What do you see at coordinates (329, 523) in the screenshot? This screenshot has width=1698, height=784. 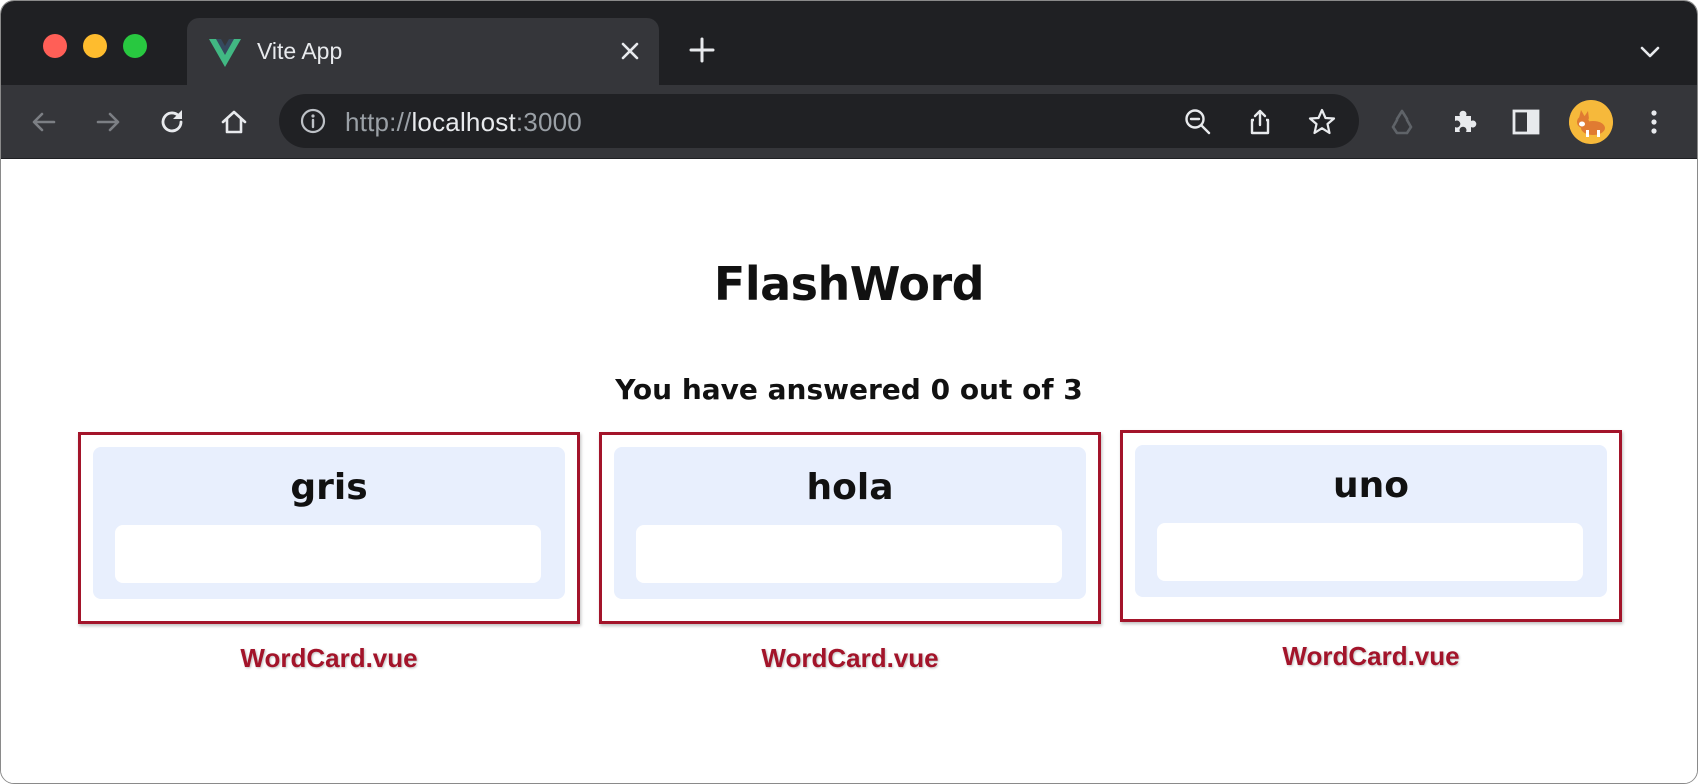 I see `word-card: gris` at bounding box center [329, 523].